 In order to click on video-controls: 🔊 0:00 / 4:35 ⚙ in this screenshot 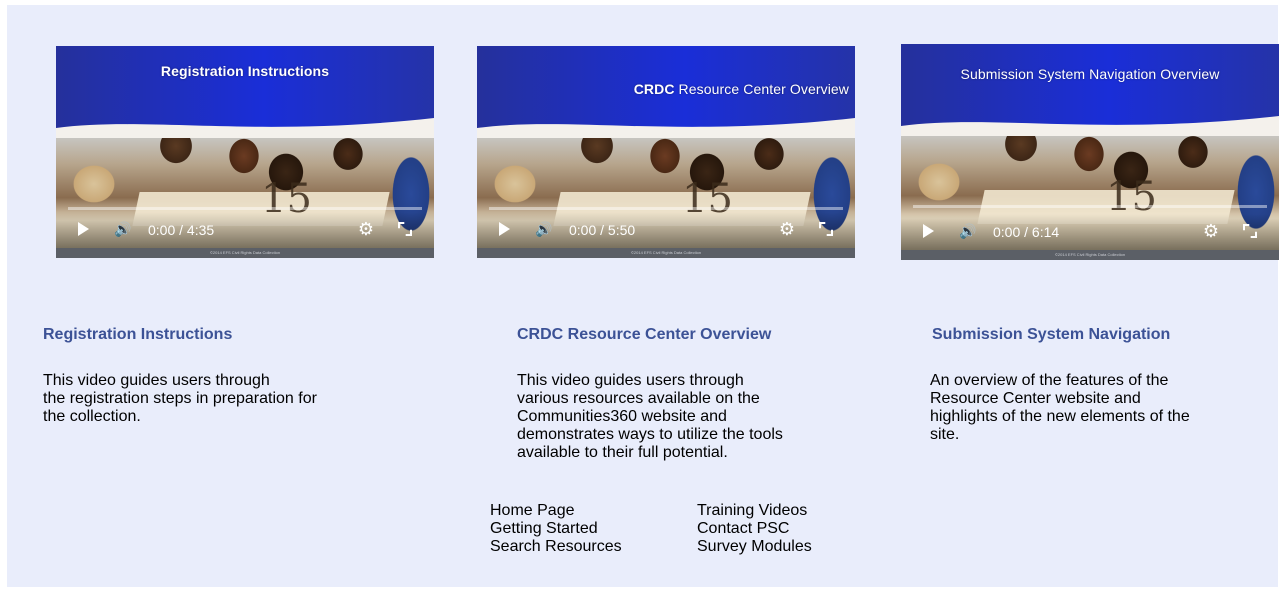, I will do `click(245, 230)`.